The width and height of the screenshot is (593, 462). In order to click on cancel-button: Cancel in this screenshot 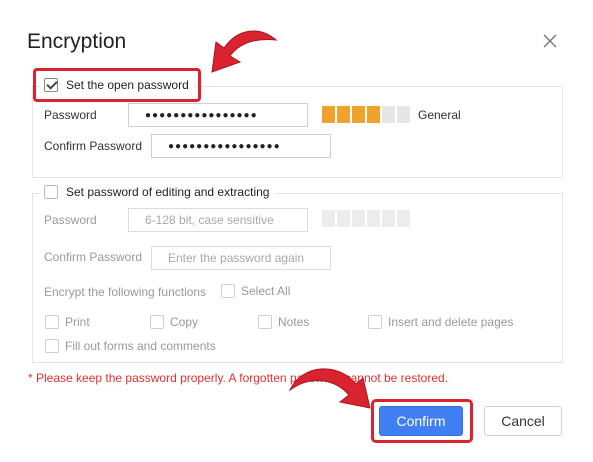, I will do `click(523, 421)`.